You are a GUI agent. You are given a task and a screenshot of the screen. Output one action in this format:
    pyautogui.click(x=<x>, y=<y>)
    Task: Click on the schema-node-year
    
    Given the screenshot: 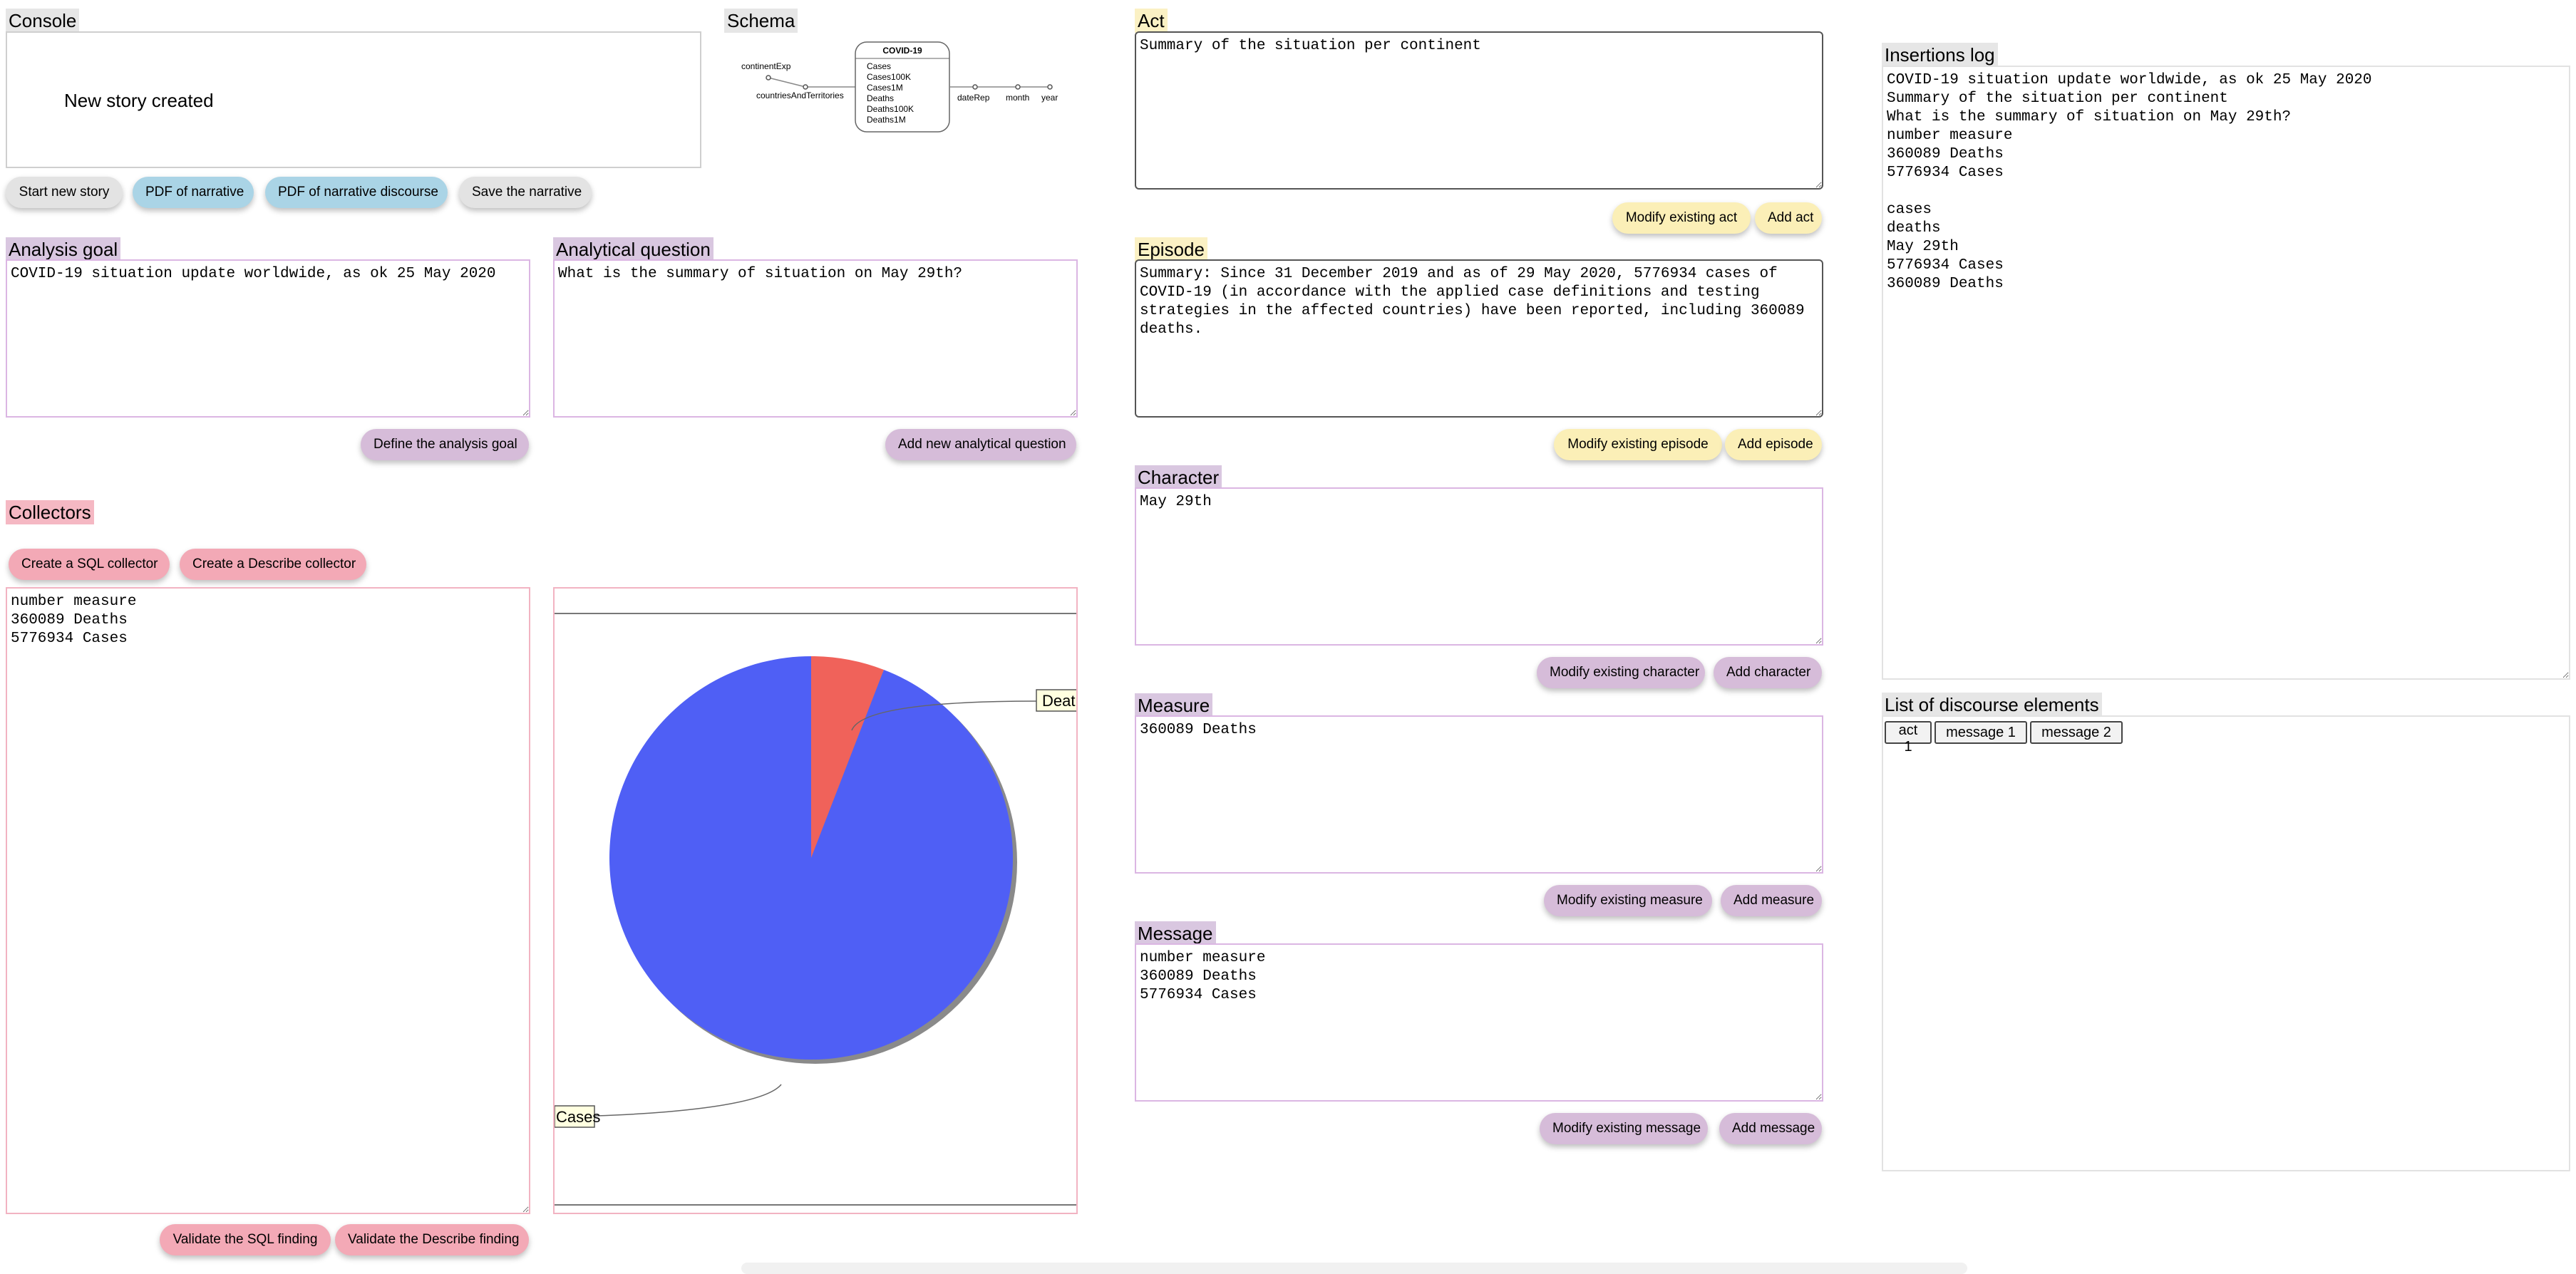 What is the action you would take?
    pyautogui.click(x=1050, y=87)
    